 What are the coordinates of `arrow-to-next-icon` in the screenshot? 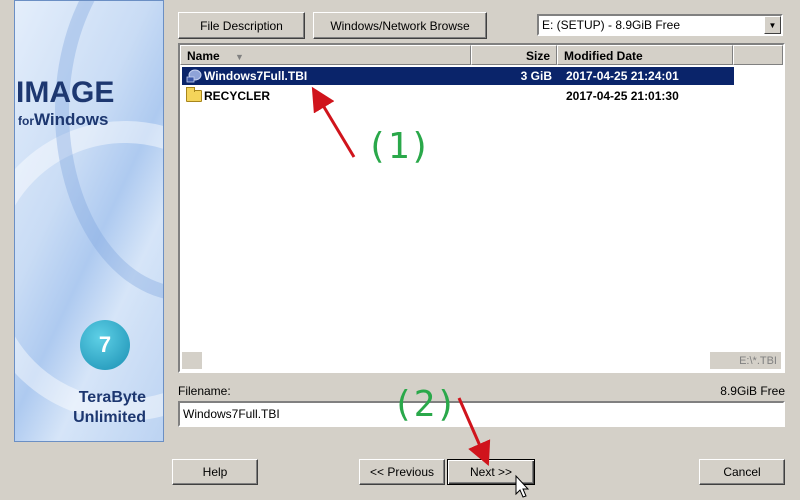 It's located at (474, 431).